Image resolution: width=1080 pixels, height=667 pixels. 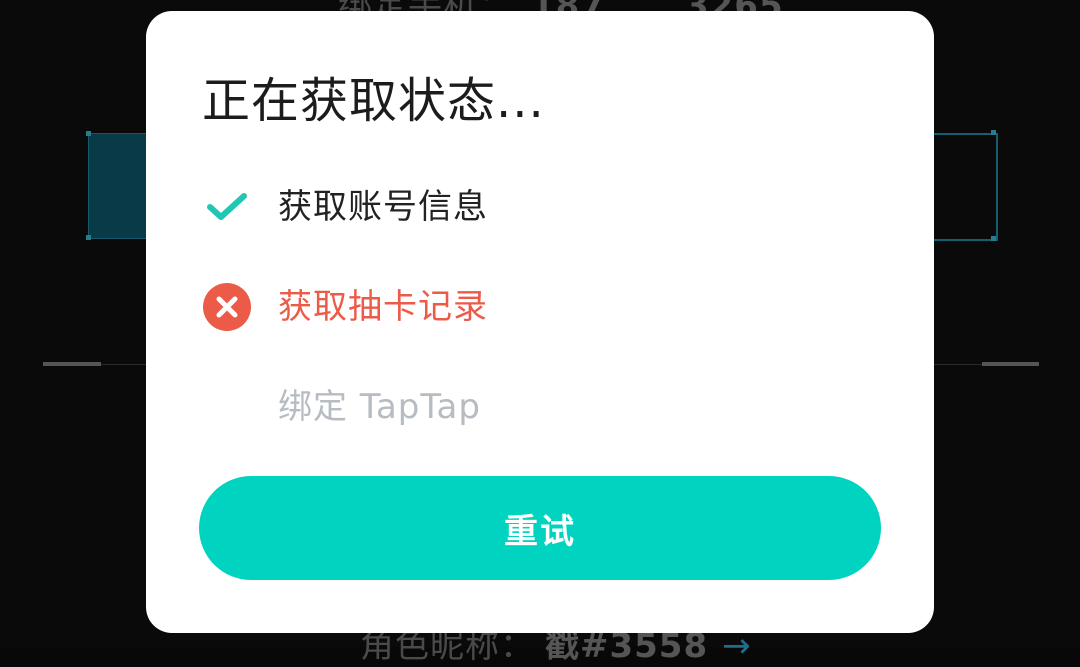 I want to click on step-account-info: 获取账号信息, so click(x=345, y=207).